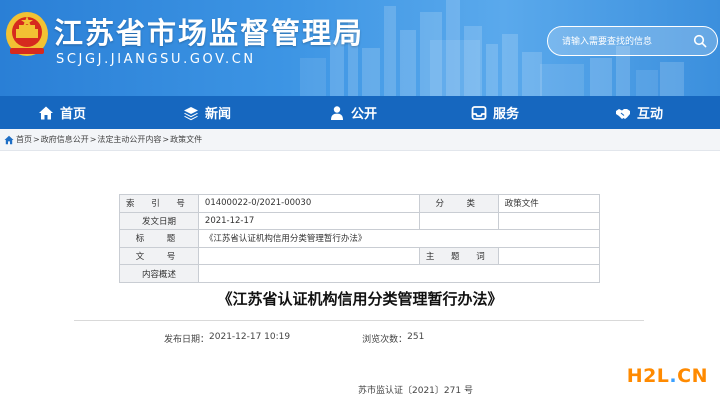 The width and height of the screenshot is (720, 399). I want to click on article-meta: 发布日期： 2021-12-17 10:19 浏览次数： 251, so click(294, 338).